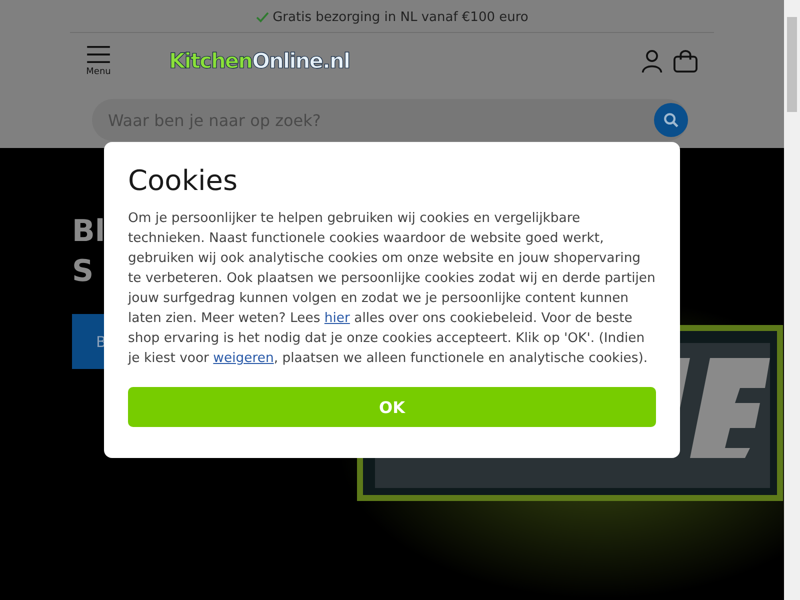  Describe the element at coordinates (792, 300) in the screenshot. I see `scrollbar` at that location.